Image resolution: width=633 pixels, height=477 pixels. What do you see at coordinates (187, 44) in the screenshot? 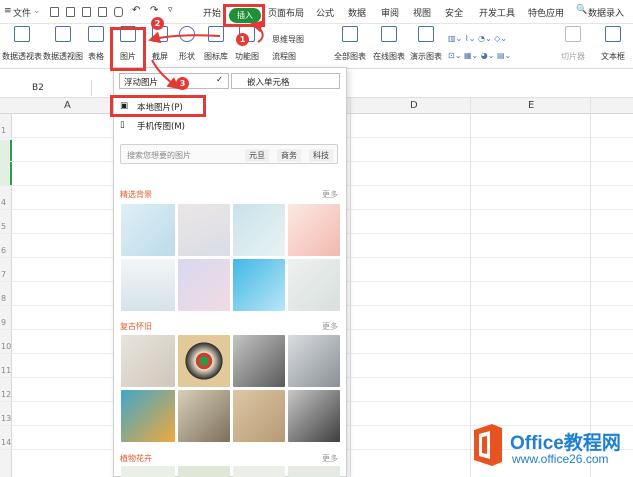
I see `shape-button: 形状` at bounding box center [187, 44].